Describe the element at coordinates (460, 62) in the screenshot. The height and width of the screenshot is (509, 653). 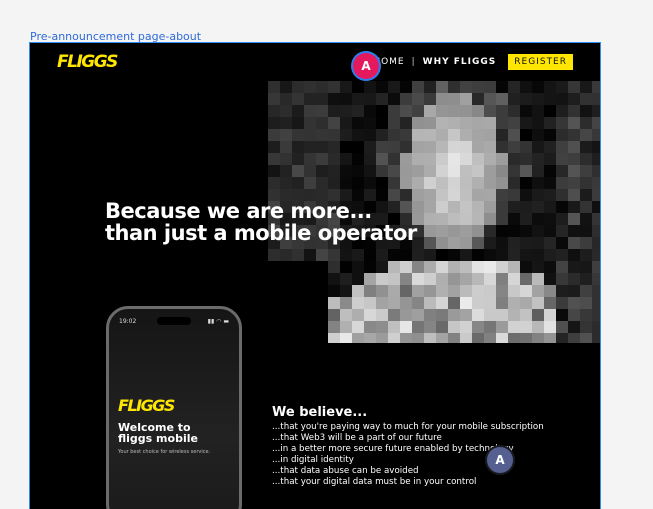
I see `nav-why-fliggs: WHY FLIGGS` at that location.